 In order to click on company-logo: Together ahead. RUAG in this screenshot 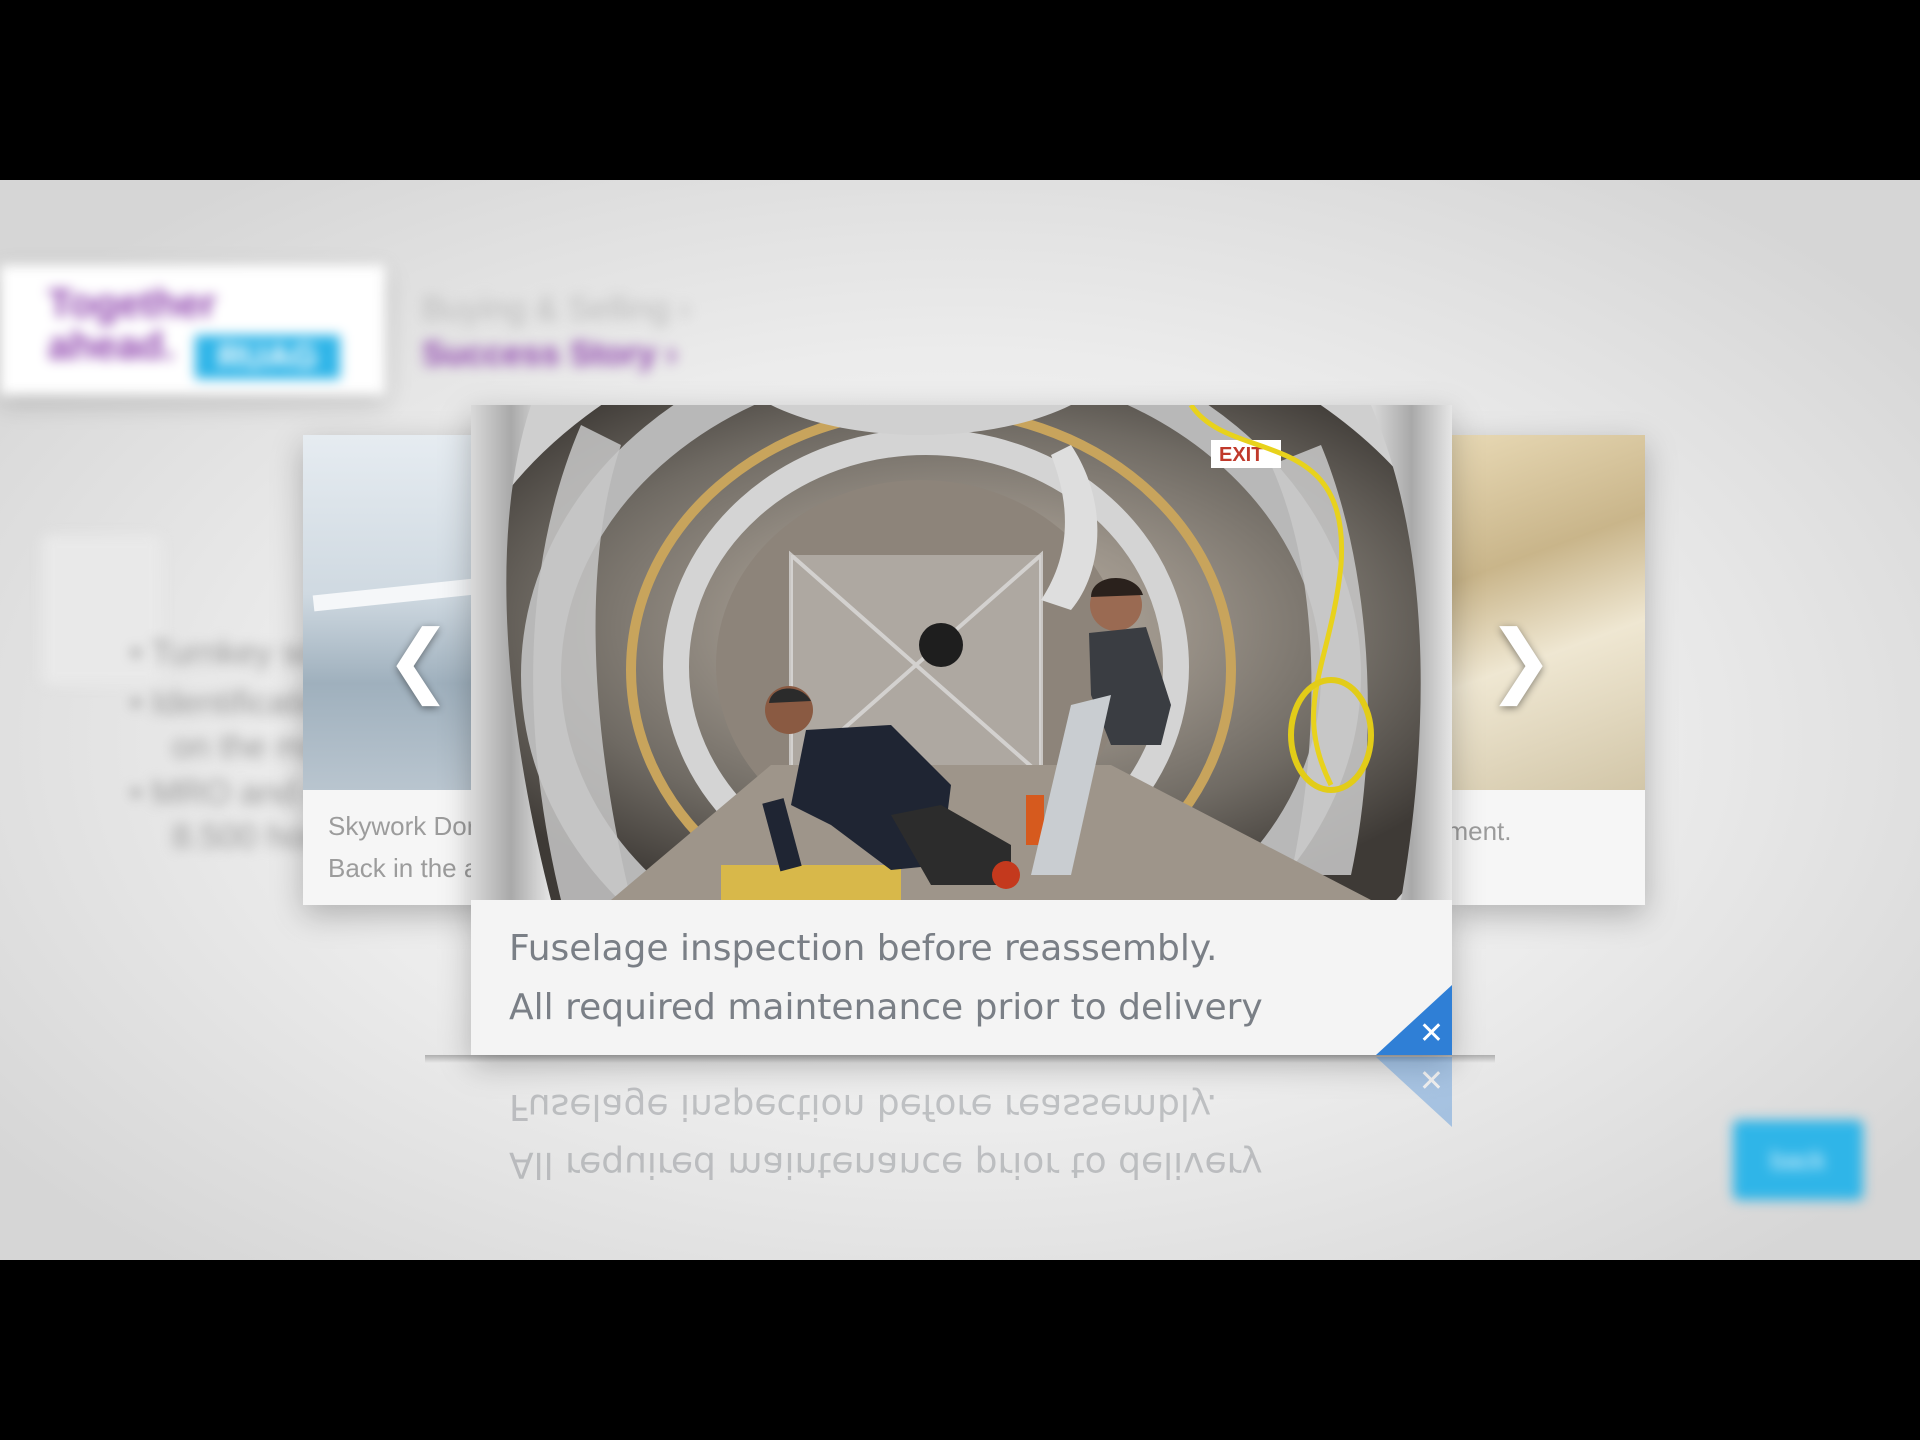, I will do `click(192, 330)`.